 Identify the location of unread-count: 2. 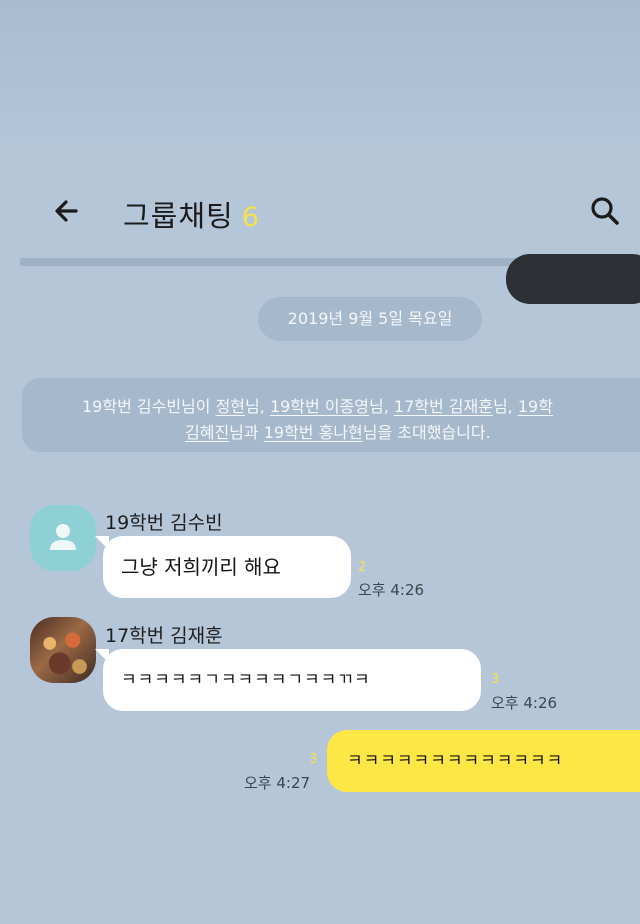
(362, 567).